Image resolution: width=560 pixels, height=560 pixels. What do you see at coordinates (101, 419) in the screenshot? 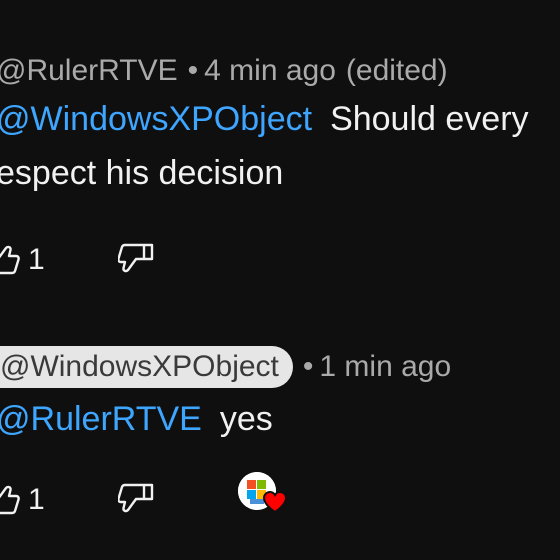
I see `mention-link: @RulerRTVE` at bounding box center [101, 419].